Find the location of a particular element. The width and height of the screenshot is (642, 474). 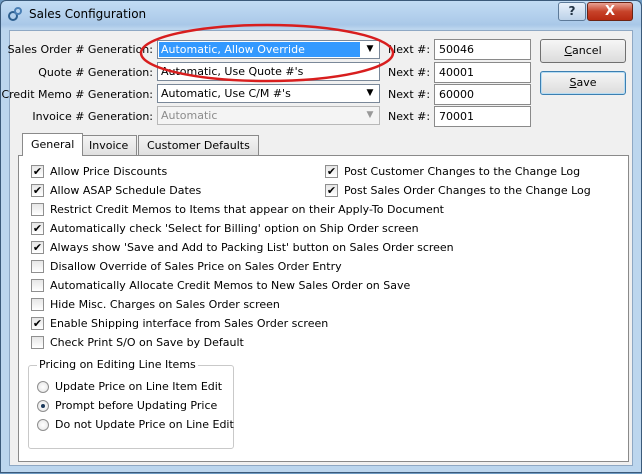

credit-memo-next-input: 60000 is located at coordinates (482, 94).